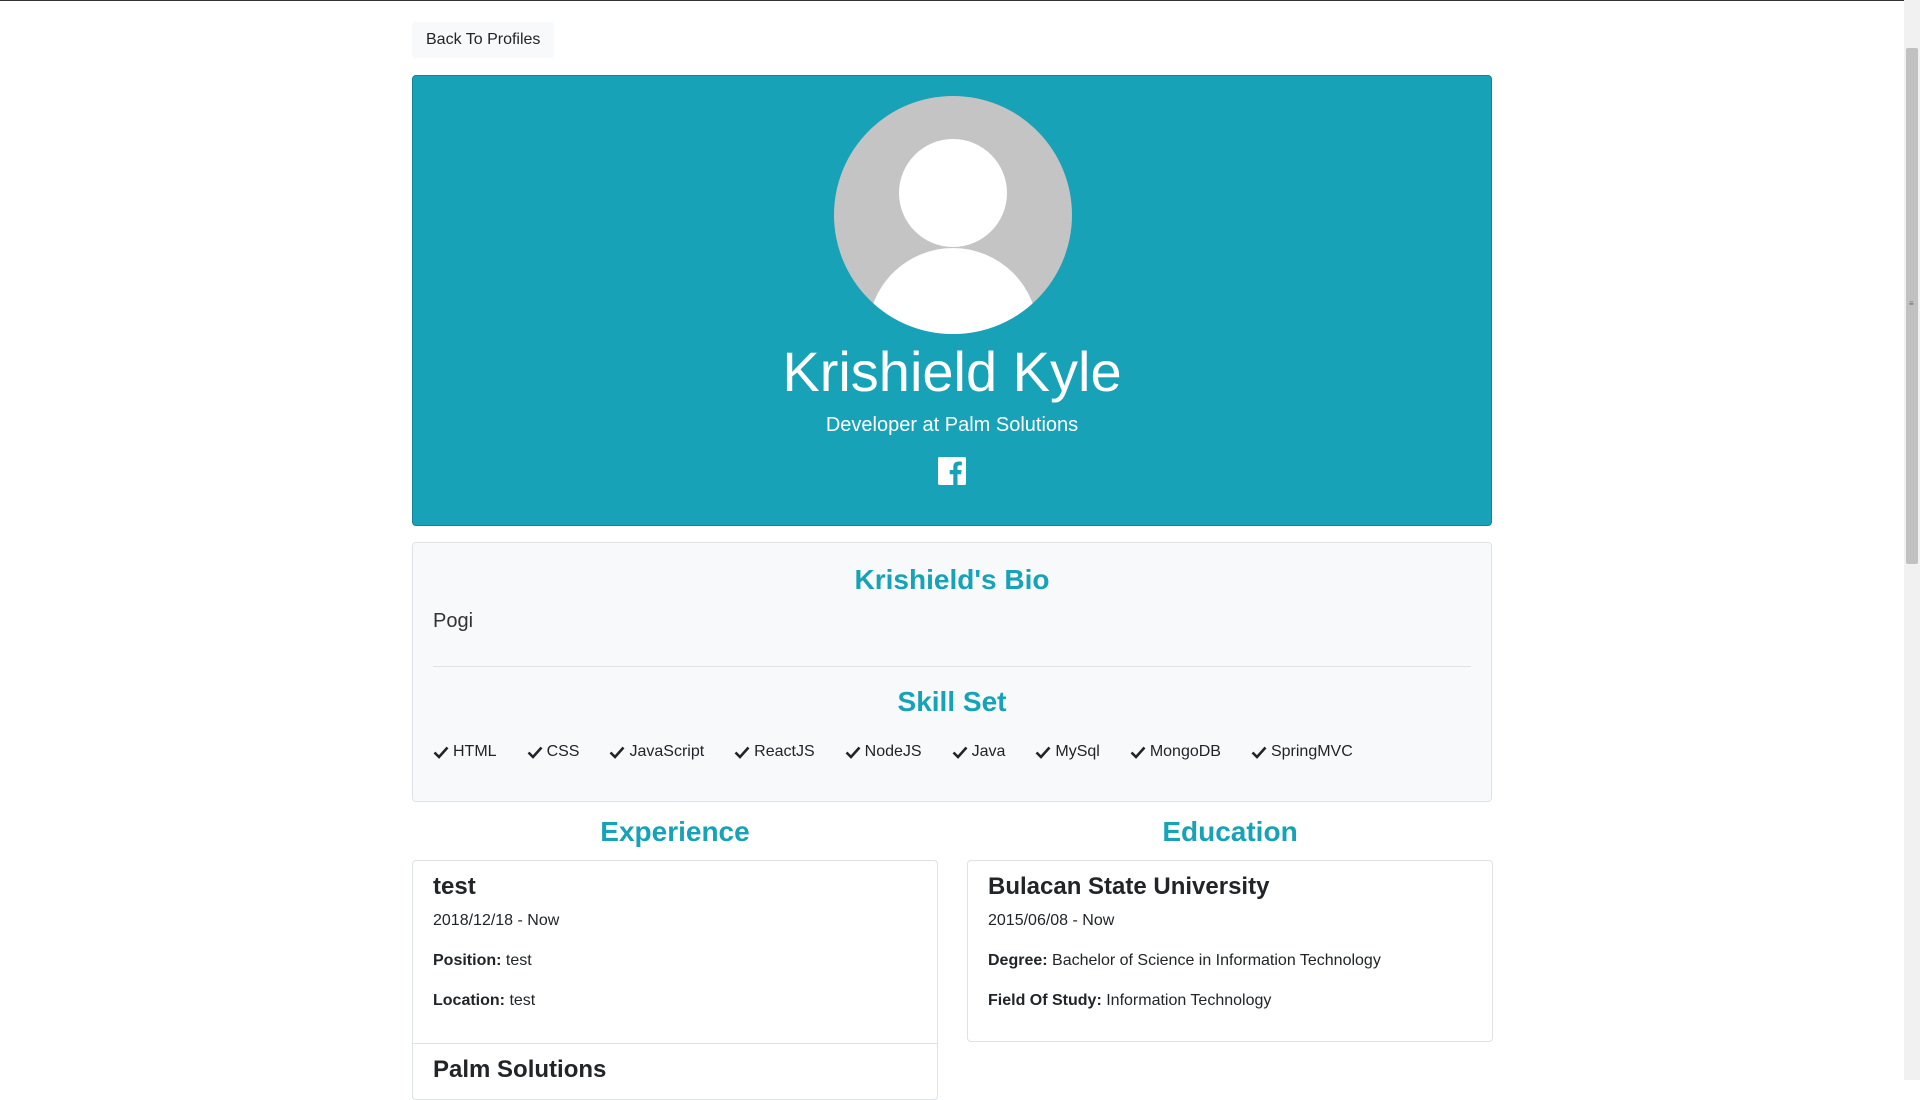  What do you see at coordinates (467, 960) in the screenshot?
I see `position-label: Position:` at bounding box center [467, 960].